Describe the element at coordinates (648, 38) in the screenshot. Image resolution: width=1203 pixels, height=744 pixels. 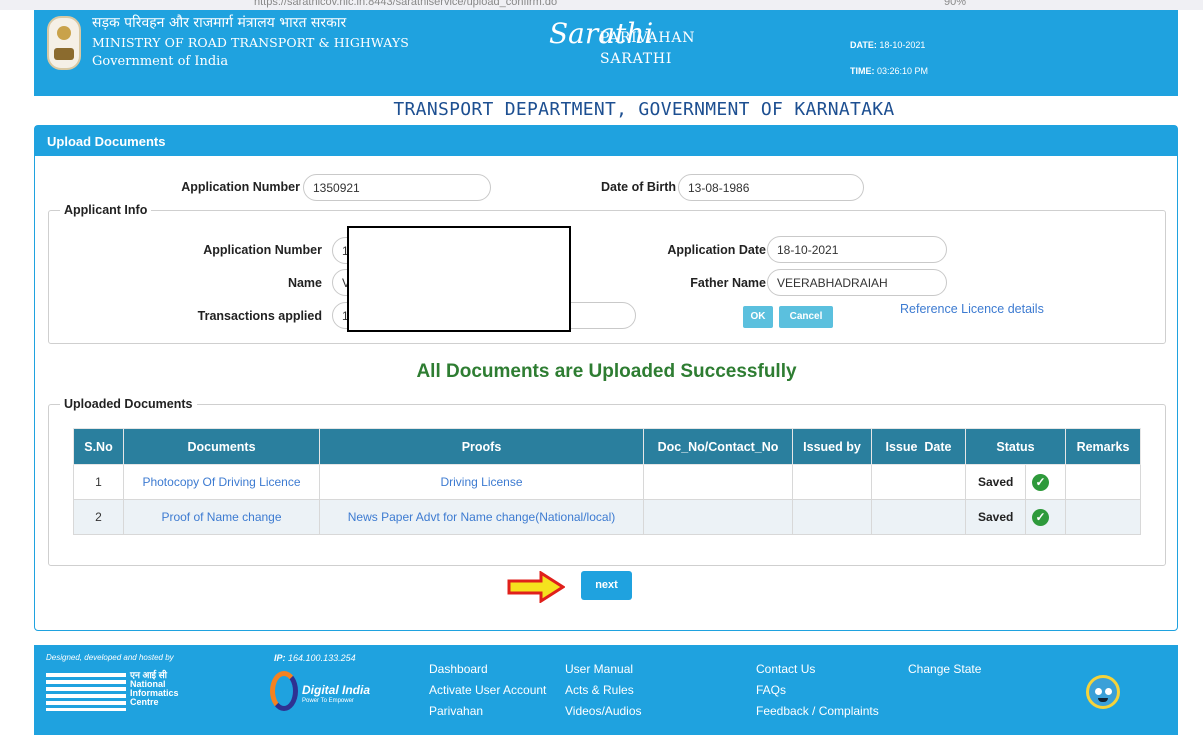
I see `brand-line-parivahan: PARIVAHAN` at that location.